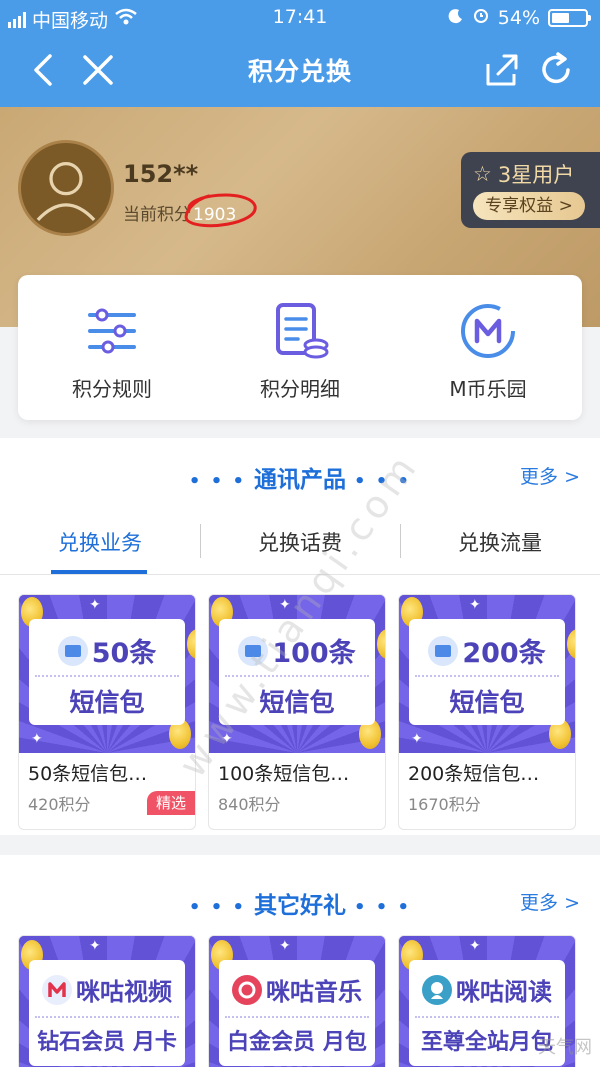 The height and width of the screenshot is (1067, 600). Describe the element at coordinates (437, 989) in the screenshot. I see `migu-read-icon` at that location.